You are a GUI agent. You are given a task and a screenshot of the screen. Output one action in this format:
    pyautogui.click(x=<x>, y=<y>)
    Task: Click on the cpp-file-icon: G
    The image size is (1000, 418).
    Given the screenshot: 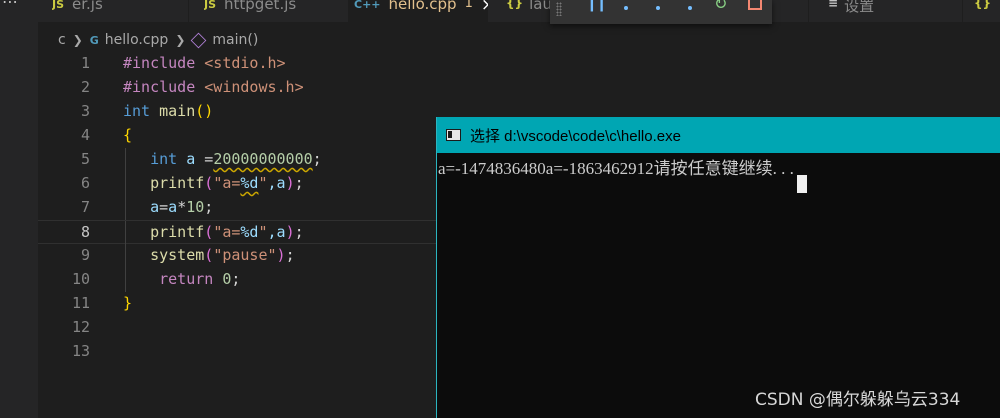 What is the action you would take?
    pyautogui.click(x=94, y=40)
    